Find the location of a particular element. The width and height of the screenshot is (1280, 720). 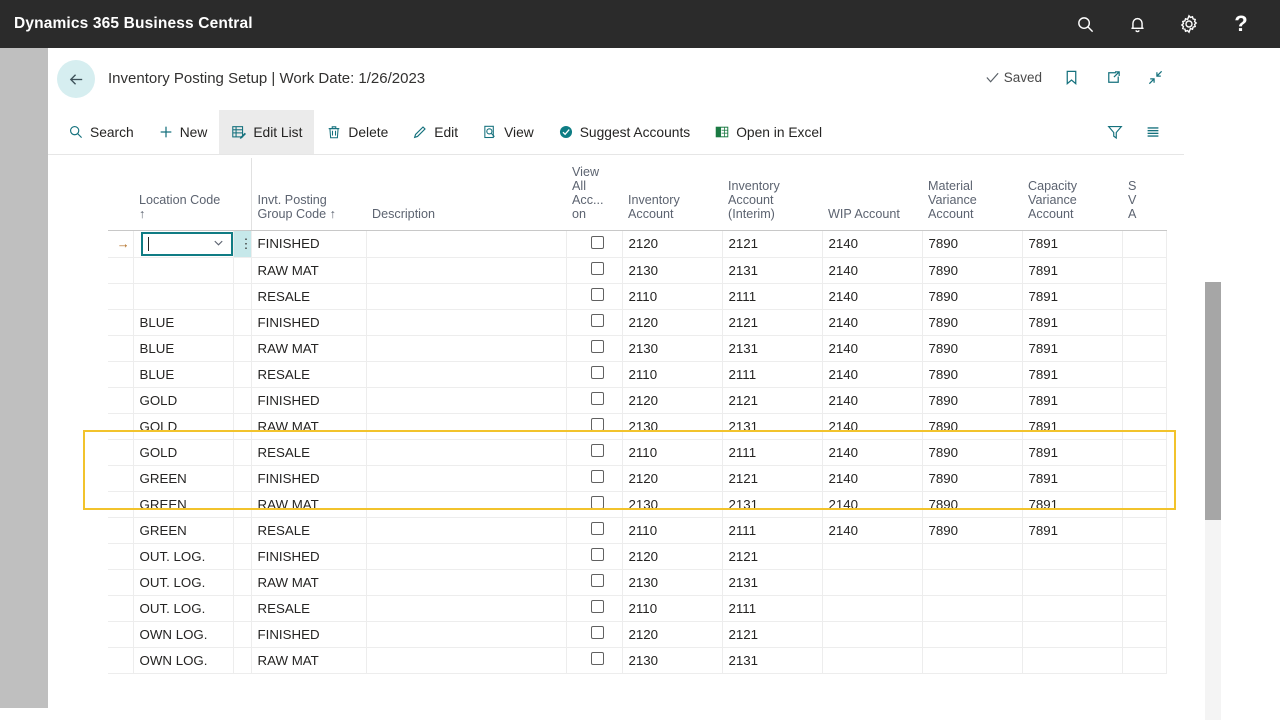

col-description: Description is located at coordinates (466, 194).